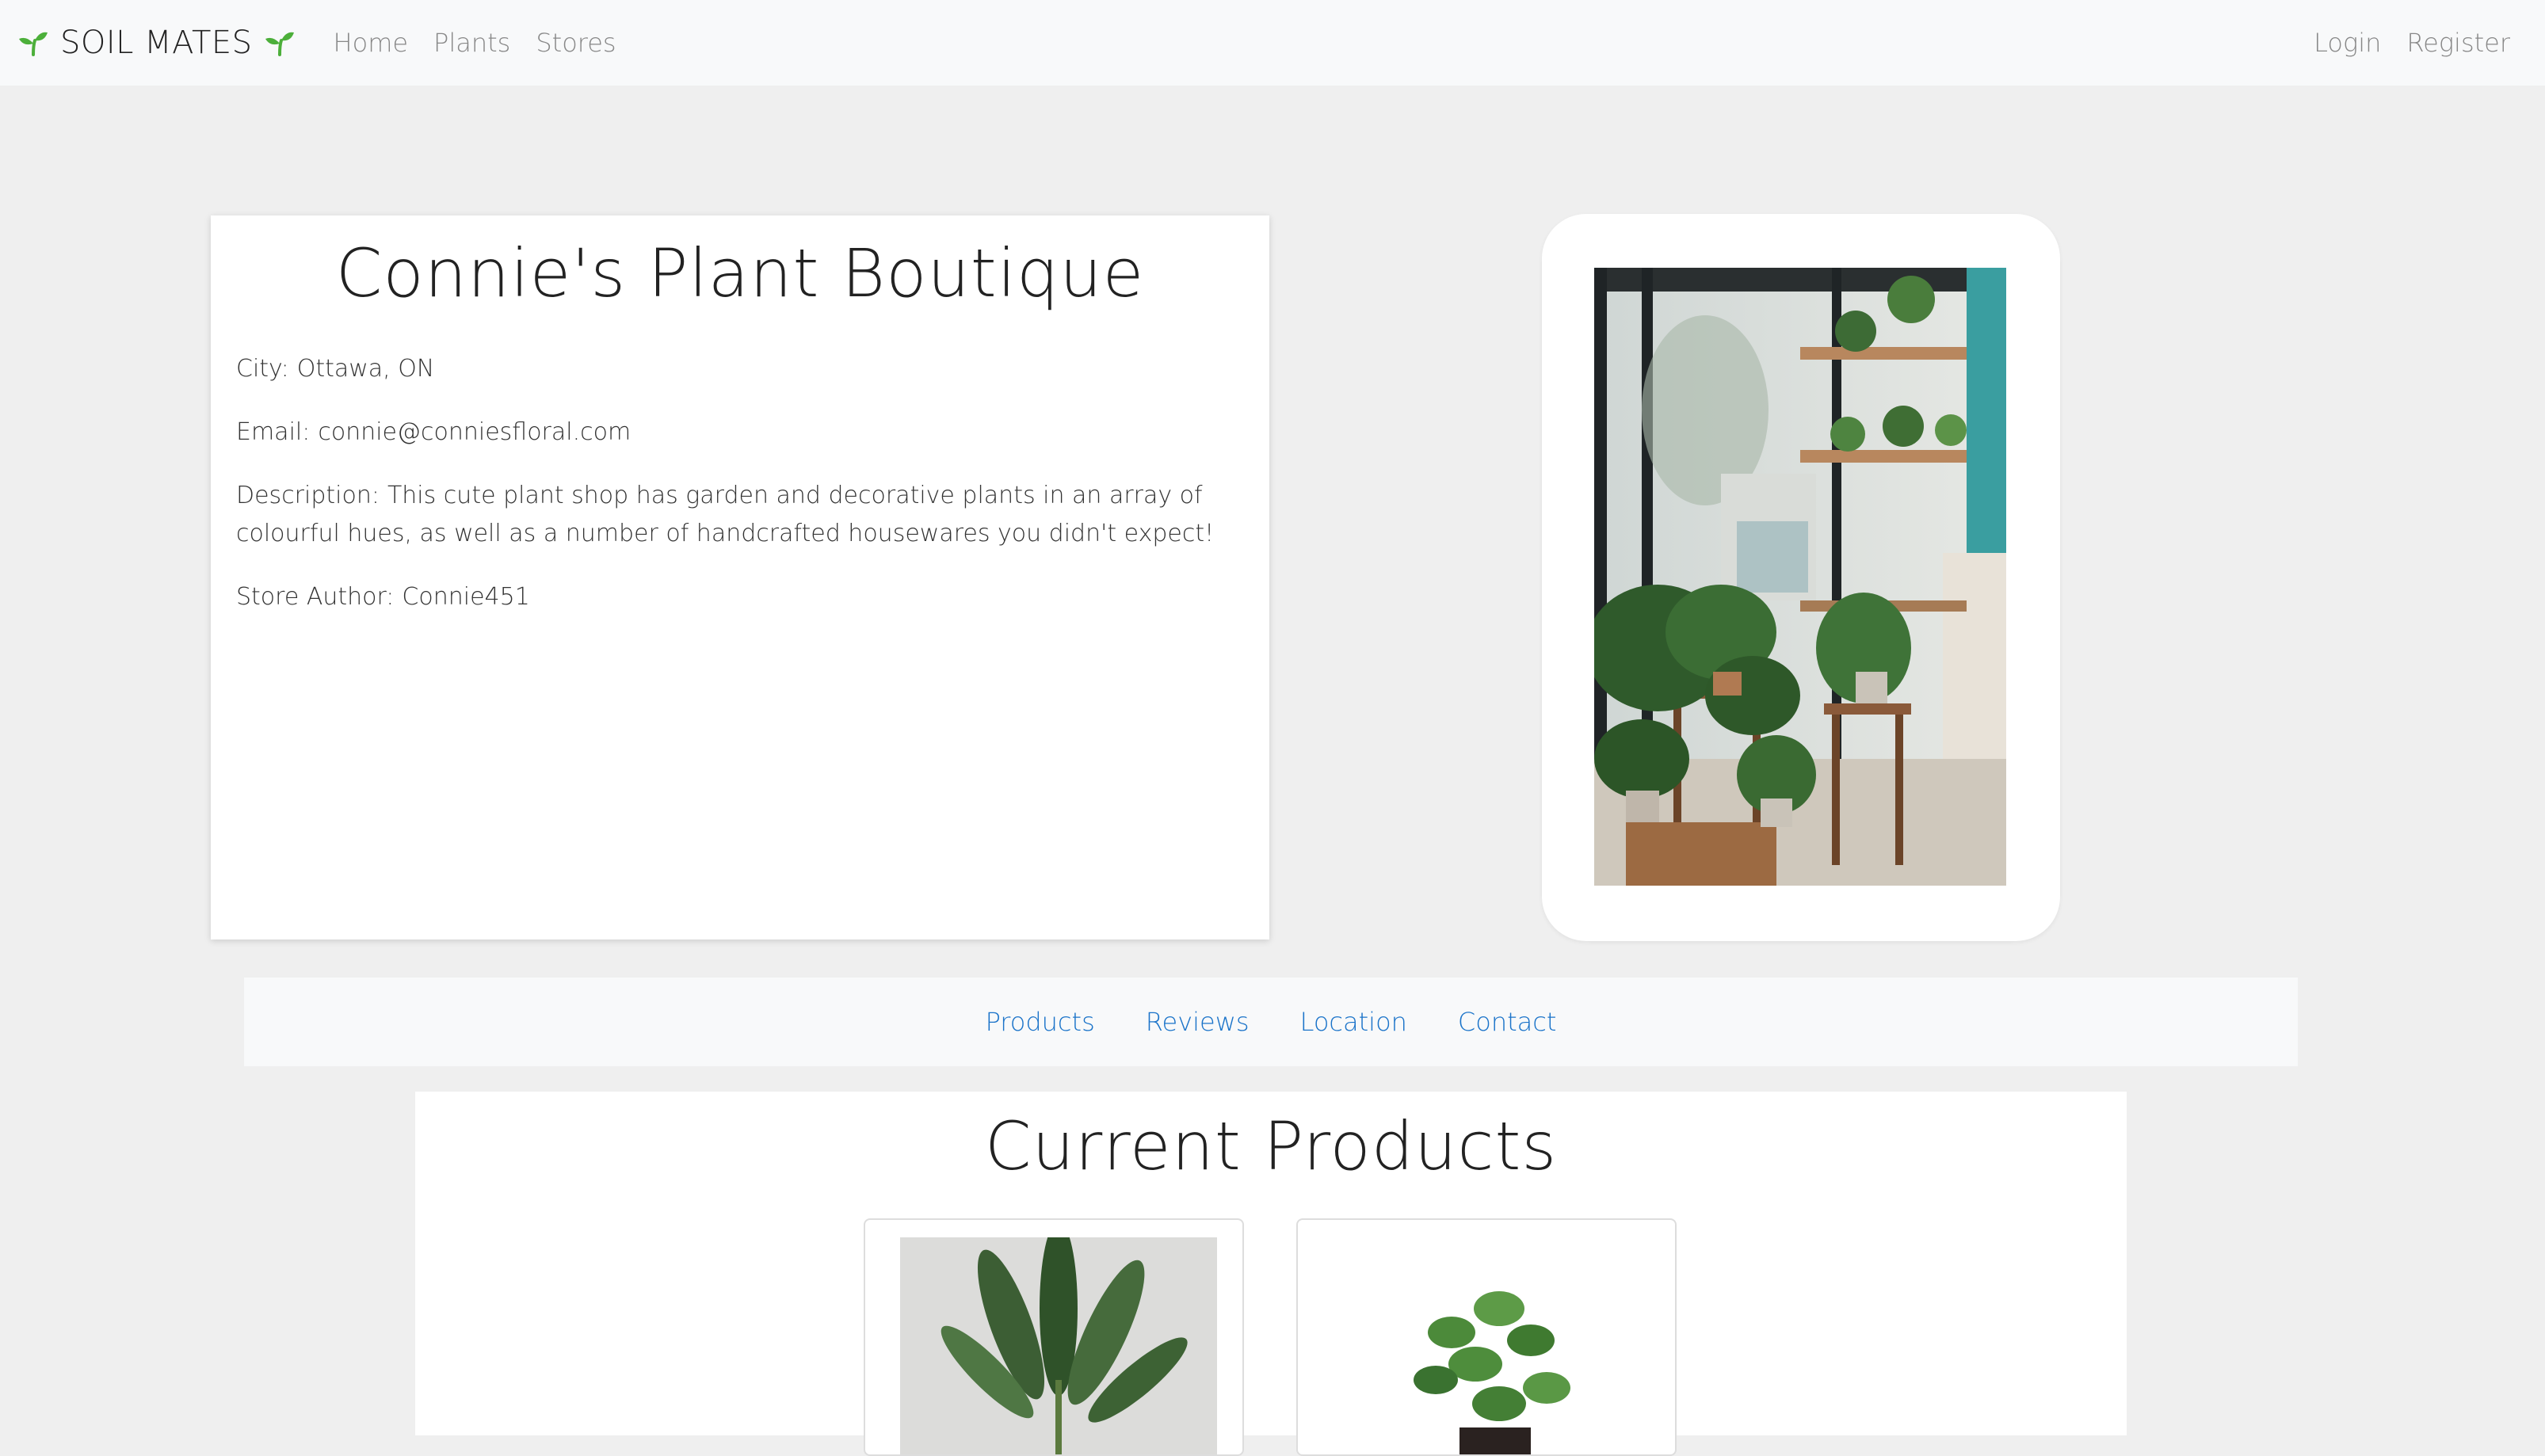 The image size is (2545, 1456). What do you see at coordinates (2458, 43) in the screenshot?
I see `register-link: Register` at bounding box center [2458, 43].